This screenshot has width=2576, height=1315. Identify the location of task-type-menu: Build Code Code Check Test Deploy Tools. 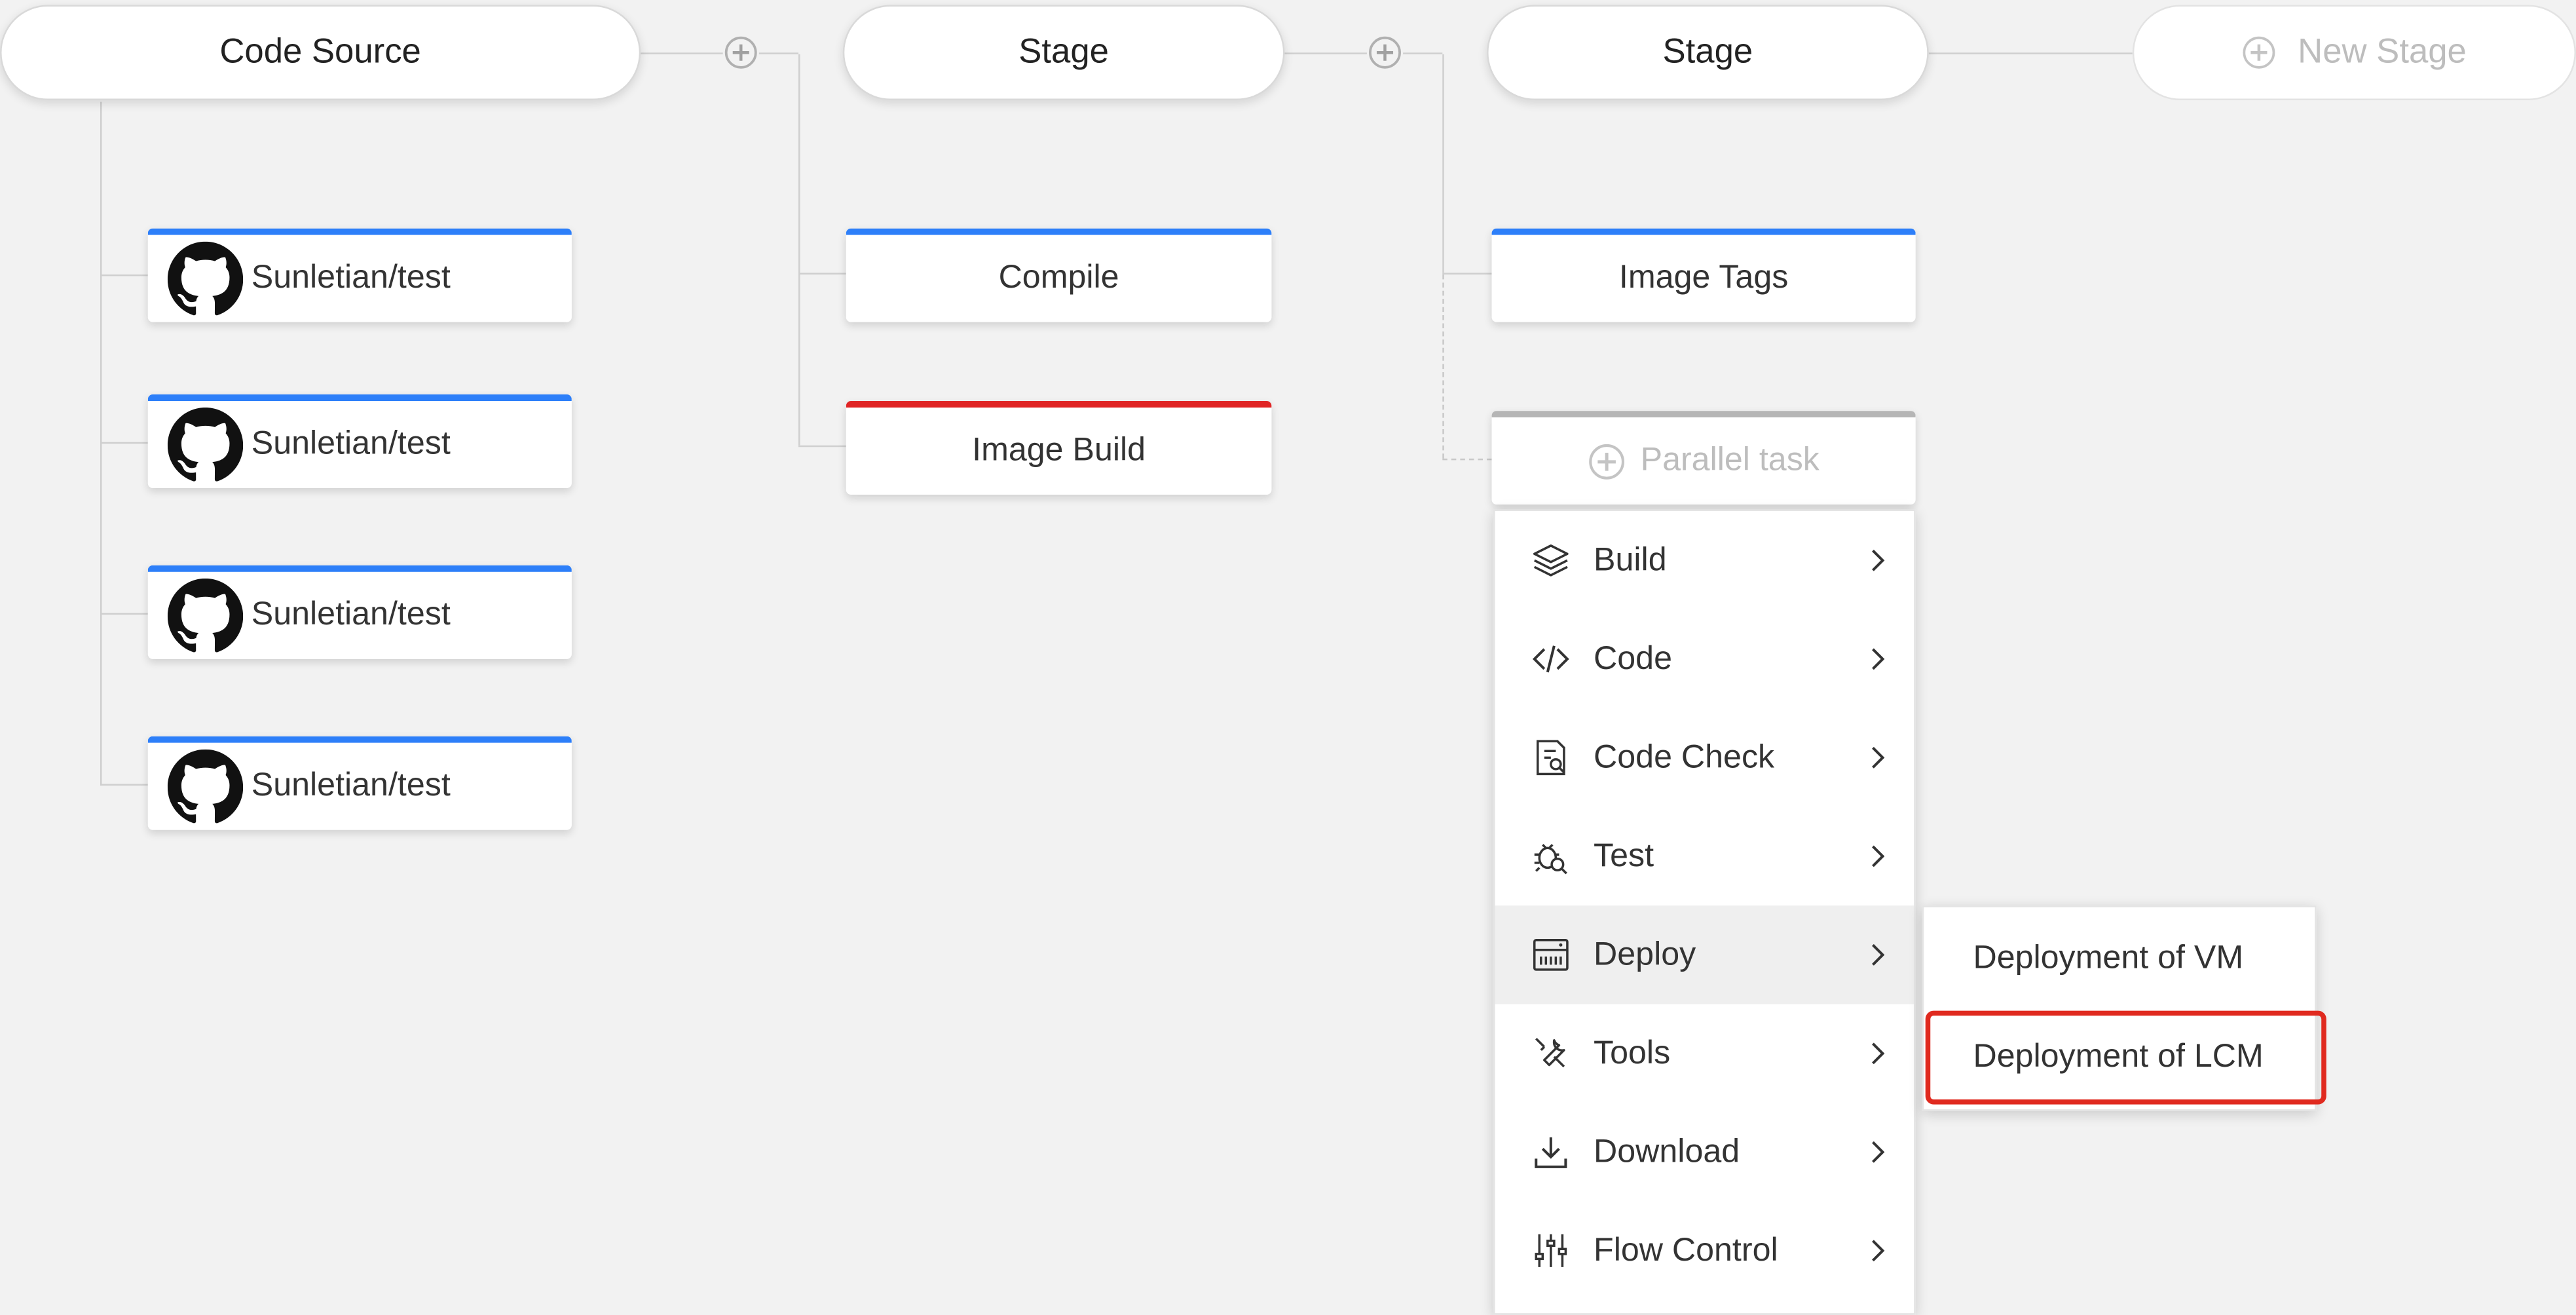
(1704, 912).